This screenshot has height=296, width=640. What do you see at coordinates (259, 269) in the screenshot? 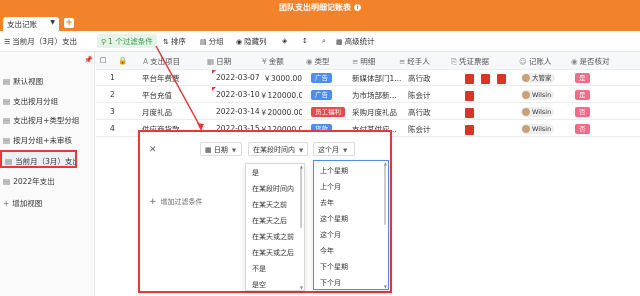
I see `operator-option: 不是` at bounding box center [259, 269].